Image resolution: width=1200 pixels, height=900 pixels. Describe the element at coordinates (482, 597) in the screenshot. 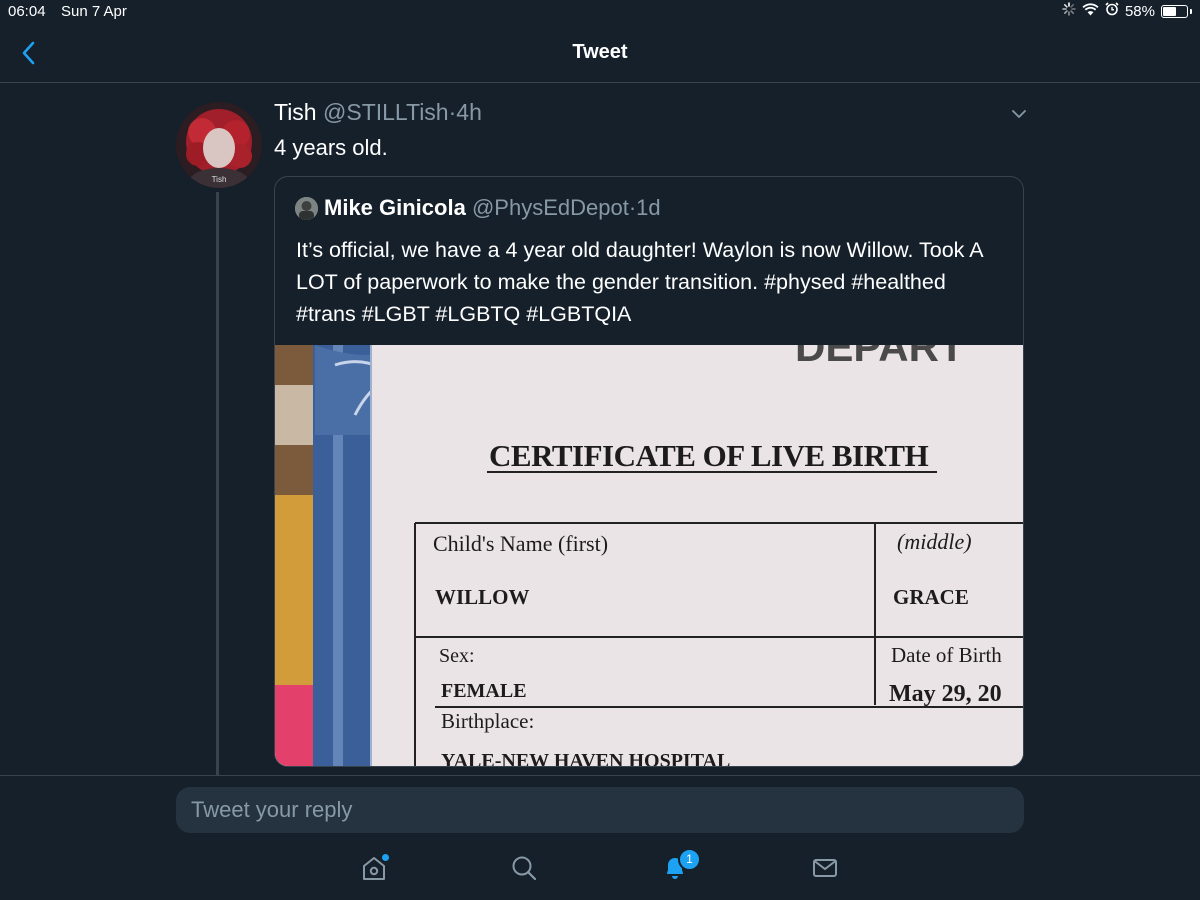

I see `first-name-value: WILLOW` at that location.